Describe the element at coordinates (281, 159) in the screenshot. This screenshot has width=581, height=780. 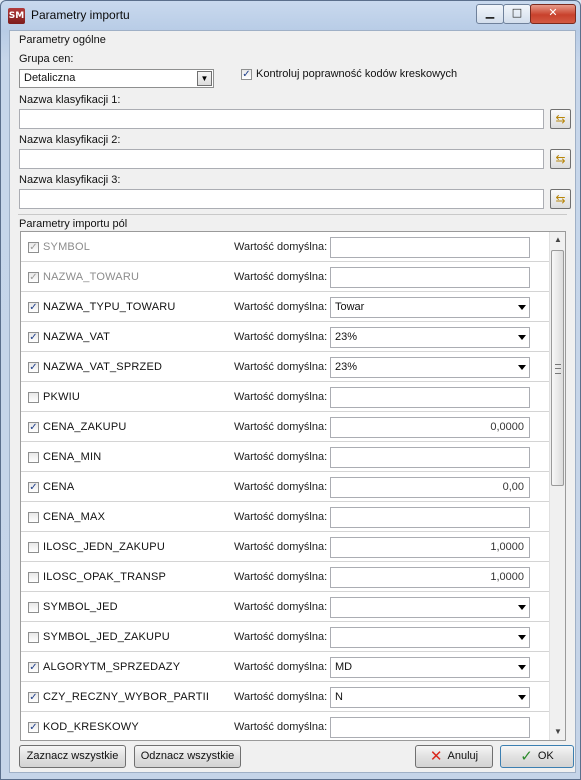
I see `classification-2-input` at that location.